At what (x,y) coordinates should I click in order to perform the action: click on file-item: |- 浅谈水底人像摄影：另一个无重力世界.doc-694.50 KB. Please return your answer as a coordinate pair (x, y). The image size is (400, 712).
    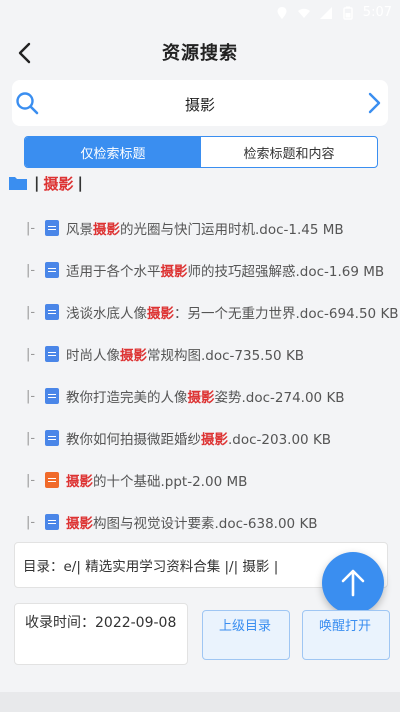
    Looking at the image, I should click on (200, 312).